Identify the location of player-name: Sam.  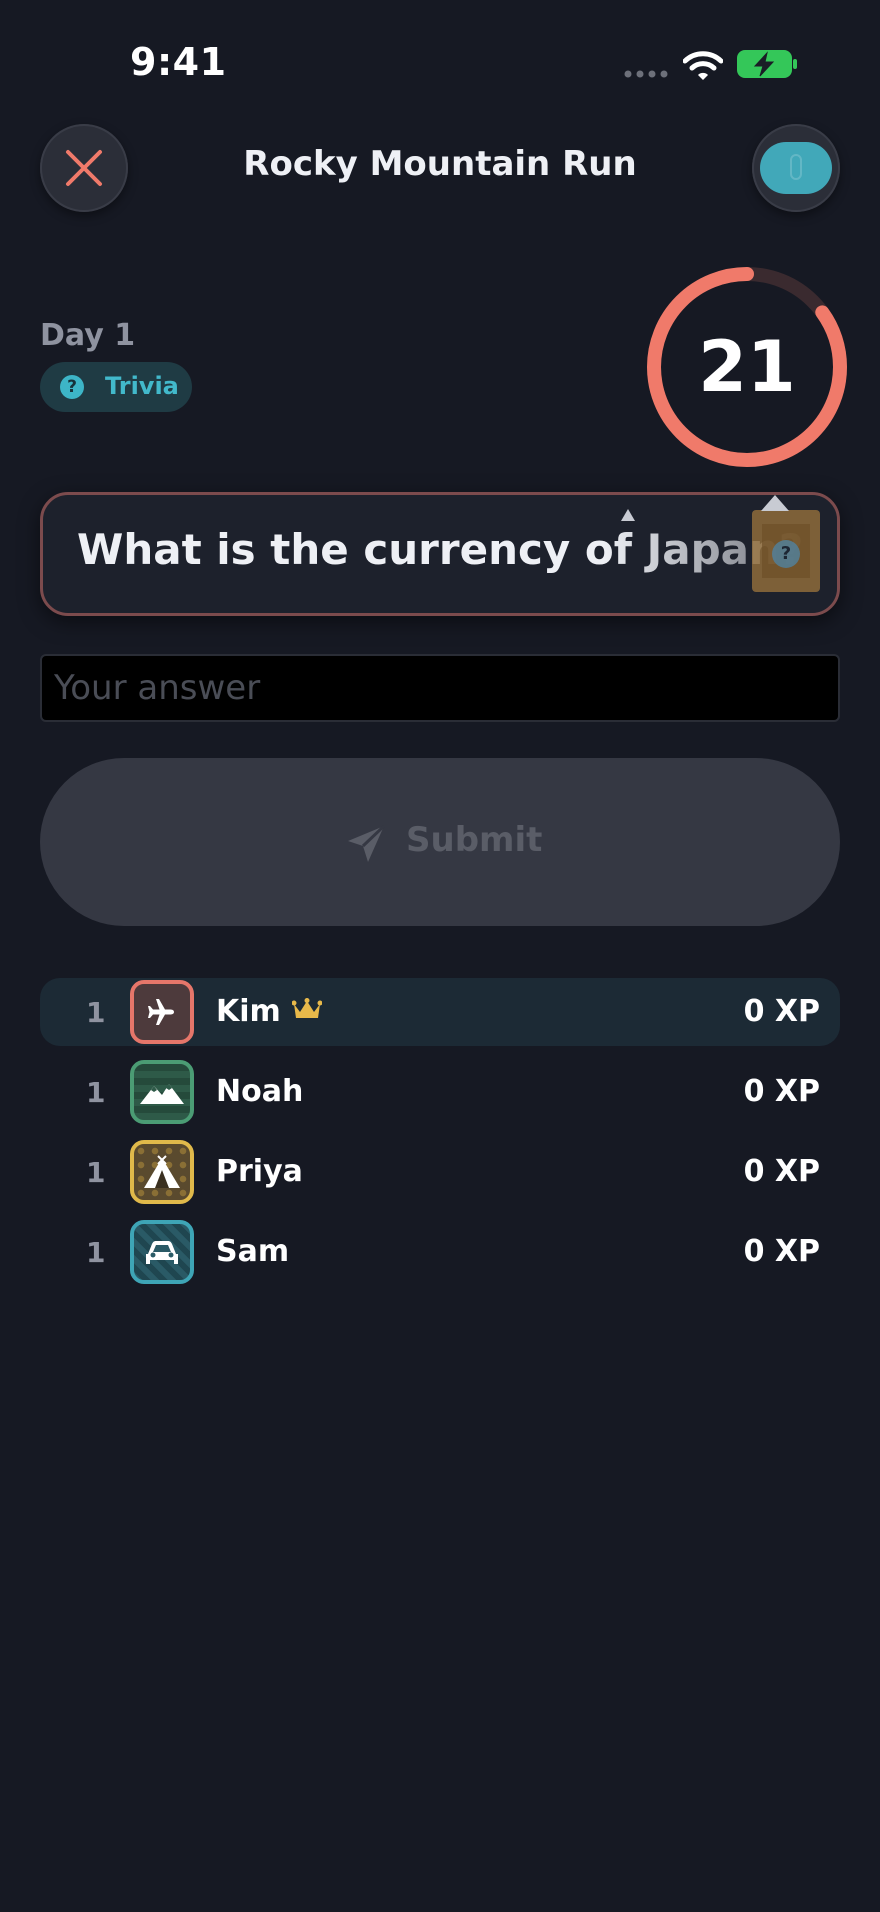
(253, 1251).